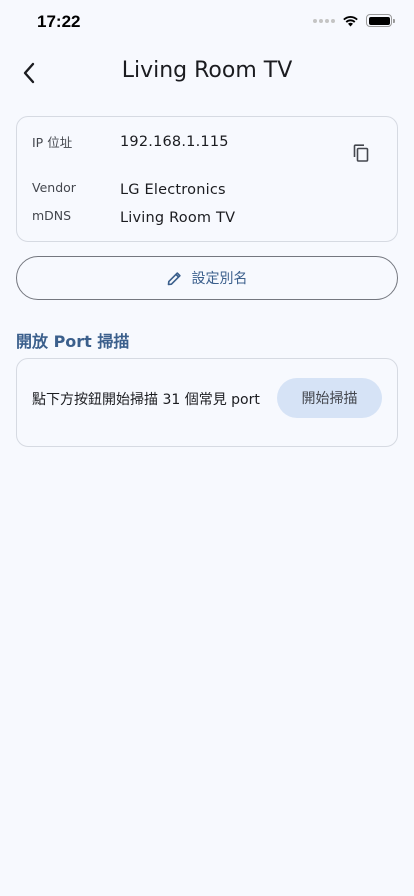  I want to click on mdns-label: mDNS, so click(52, 215).